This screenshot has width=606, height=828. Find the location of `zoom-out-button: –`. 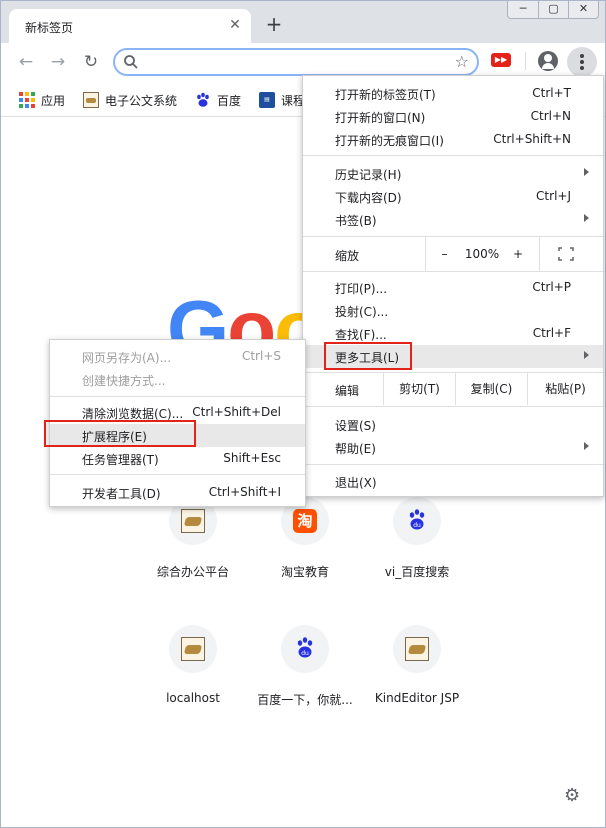

zoom-out-button: – is located at coordinates (444, 254).